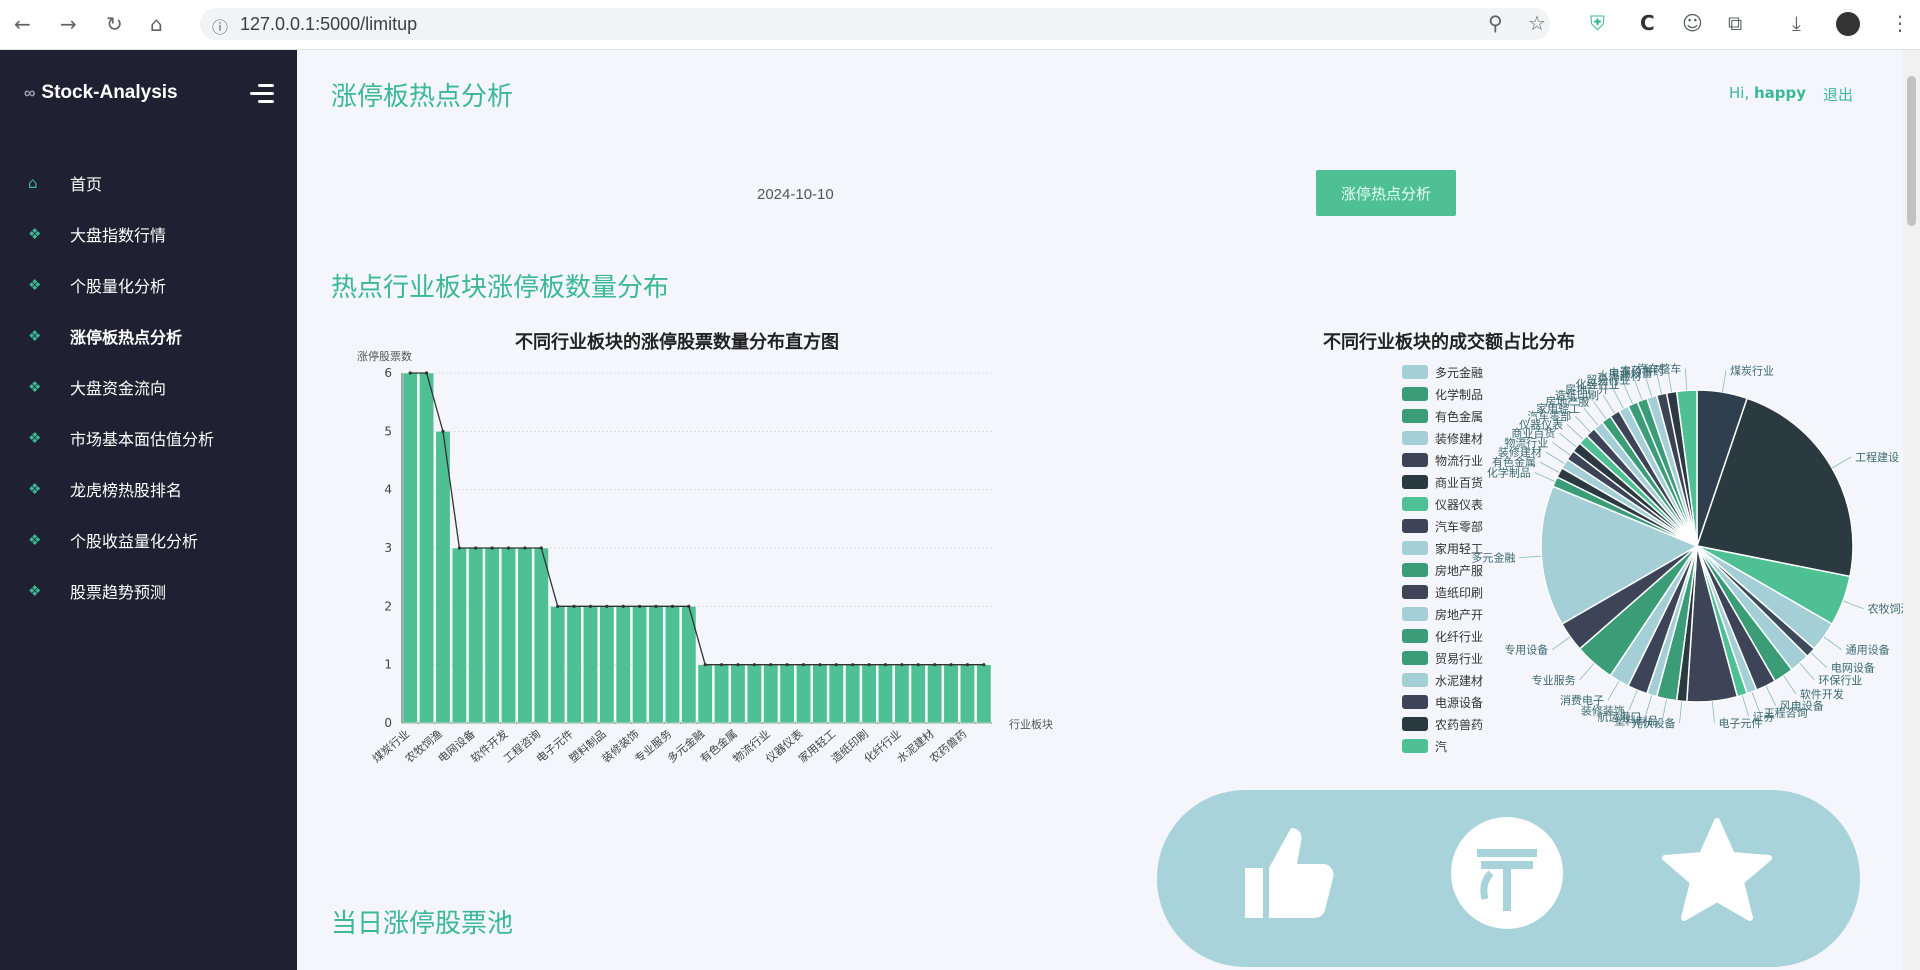 This screenshot has height=970, width=1920. I want to click on date-input, so click(1027, 194).